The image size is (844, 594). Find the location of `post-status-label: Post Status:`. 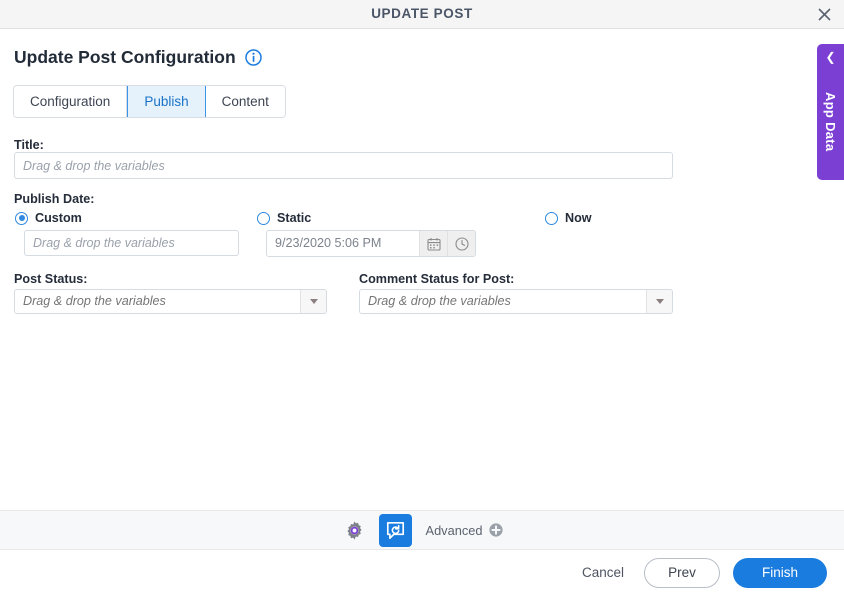

post-status-label: Post Status: is located at coordinates (51, 279).